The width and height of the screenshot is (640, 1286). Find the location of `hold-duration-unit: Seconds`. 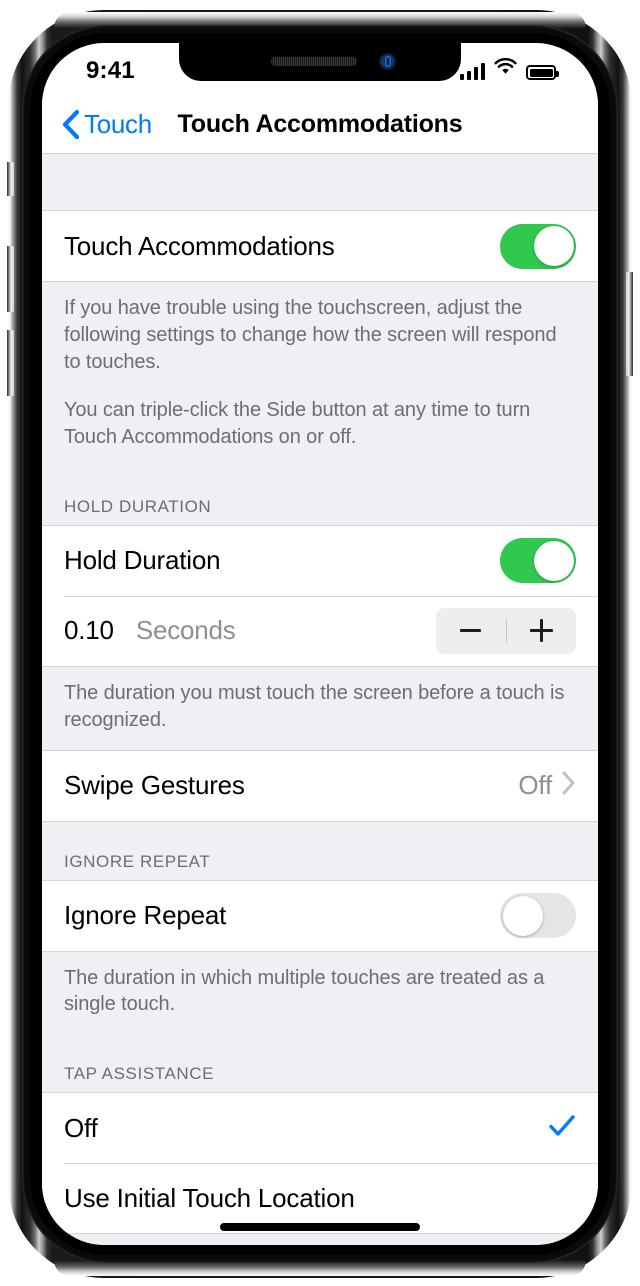

hold-duration-unit: Seconds is located at coordinates (185, 630).